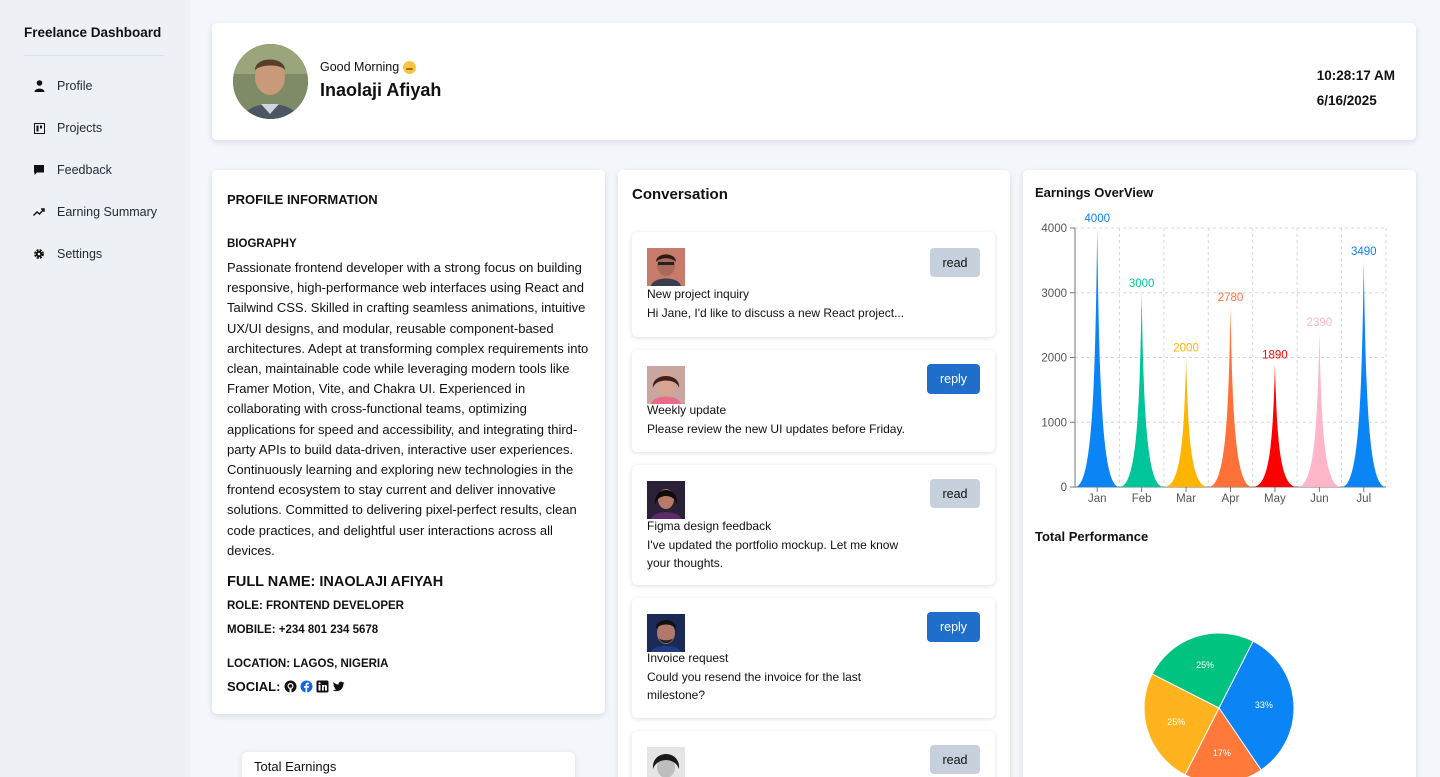 This screenshot has height=777, width=1440. What do you see at coordinates (1275, 425) in the screenshot?
I see `chart-peak-may` at bounding box center [1275, 425].